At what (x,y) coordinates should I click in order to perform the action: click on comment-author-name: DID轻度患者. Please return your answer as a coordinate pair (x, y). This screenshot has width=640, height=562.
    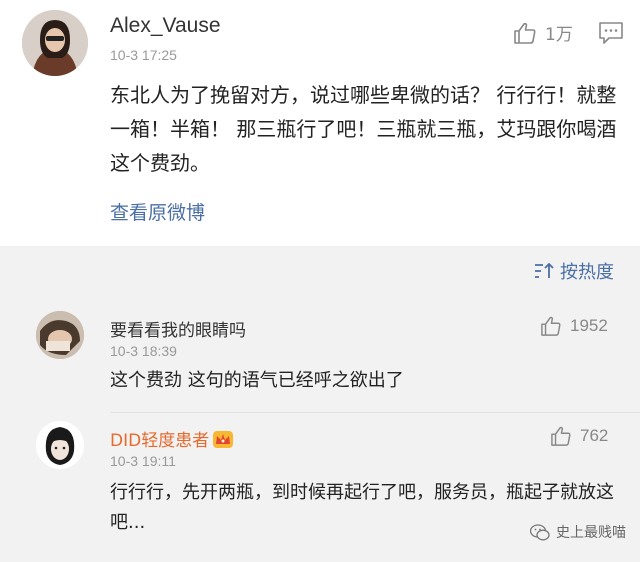
    Looking at the image, I should click on (172, 438).